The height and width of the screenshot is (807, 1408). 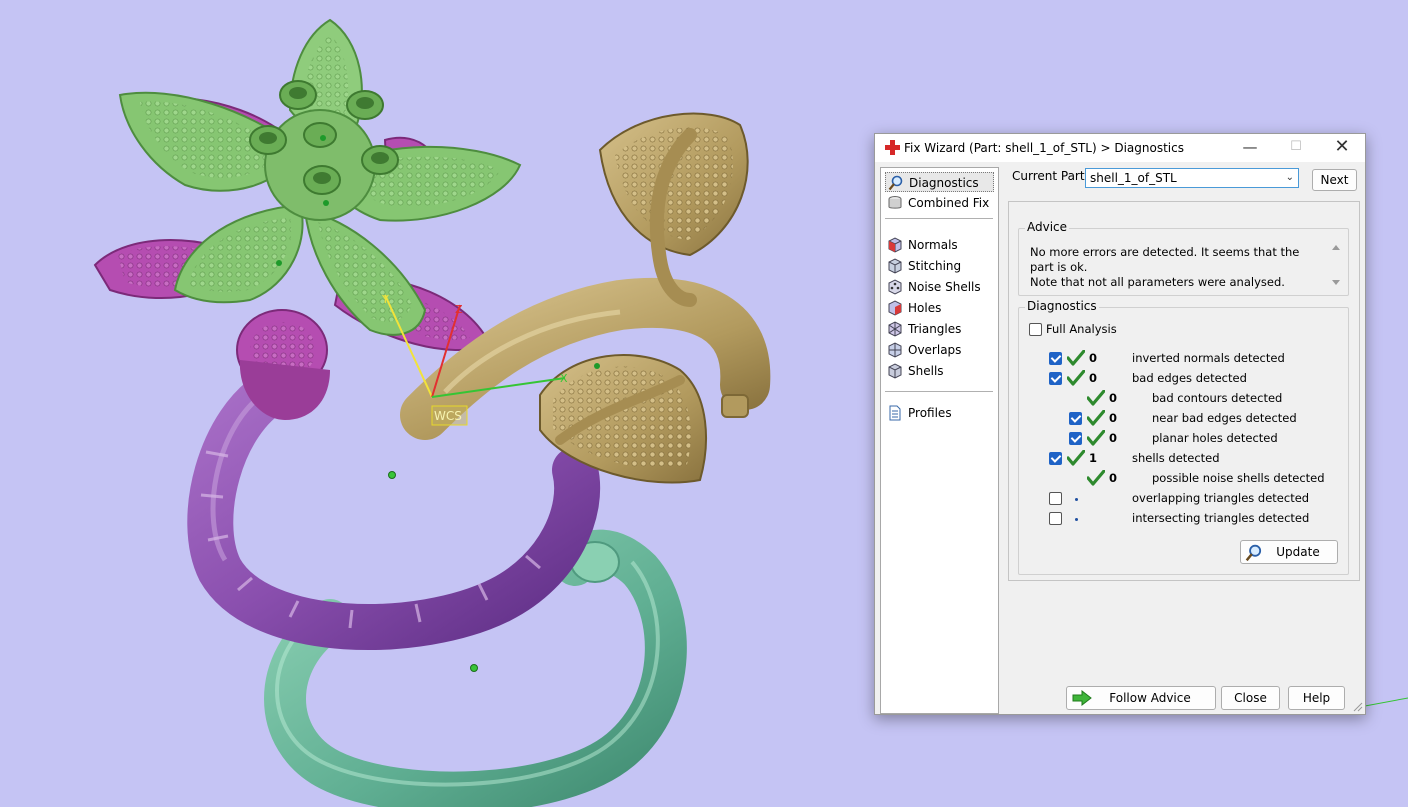 I want to click on part-icon, so click(x=895, y=202).